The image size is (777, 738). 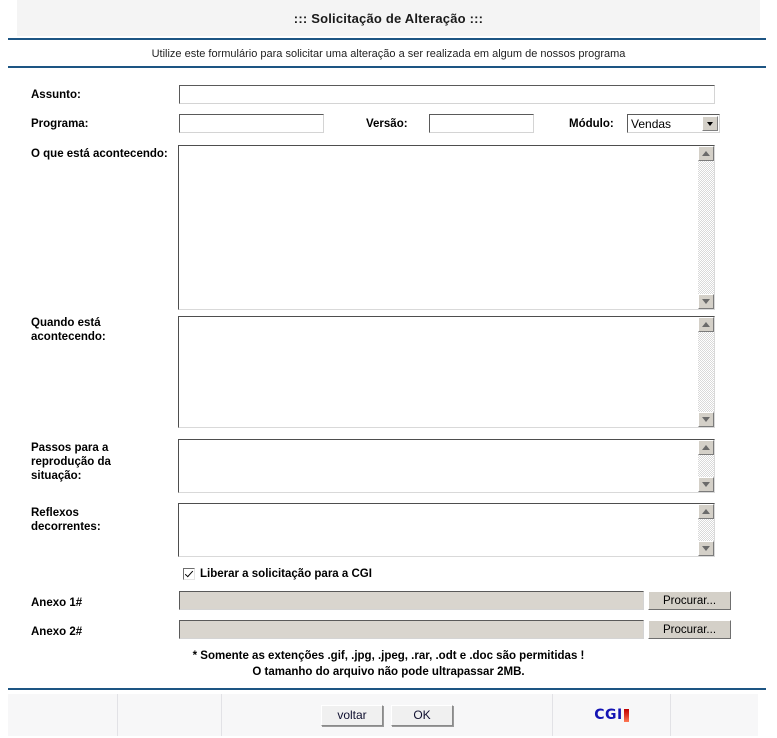 What do you see at coordinates (104, 95) in the screenshot?
I see `field-row-assunto: Assunto:` at bounding box center [104, 95].